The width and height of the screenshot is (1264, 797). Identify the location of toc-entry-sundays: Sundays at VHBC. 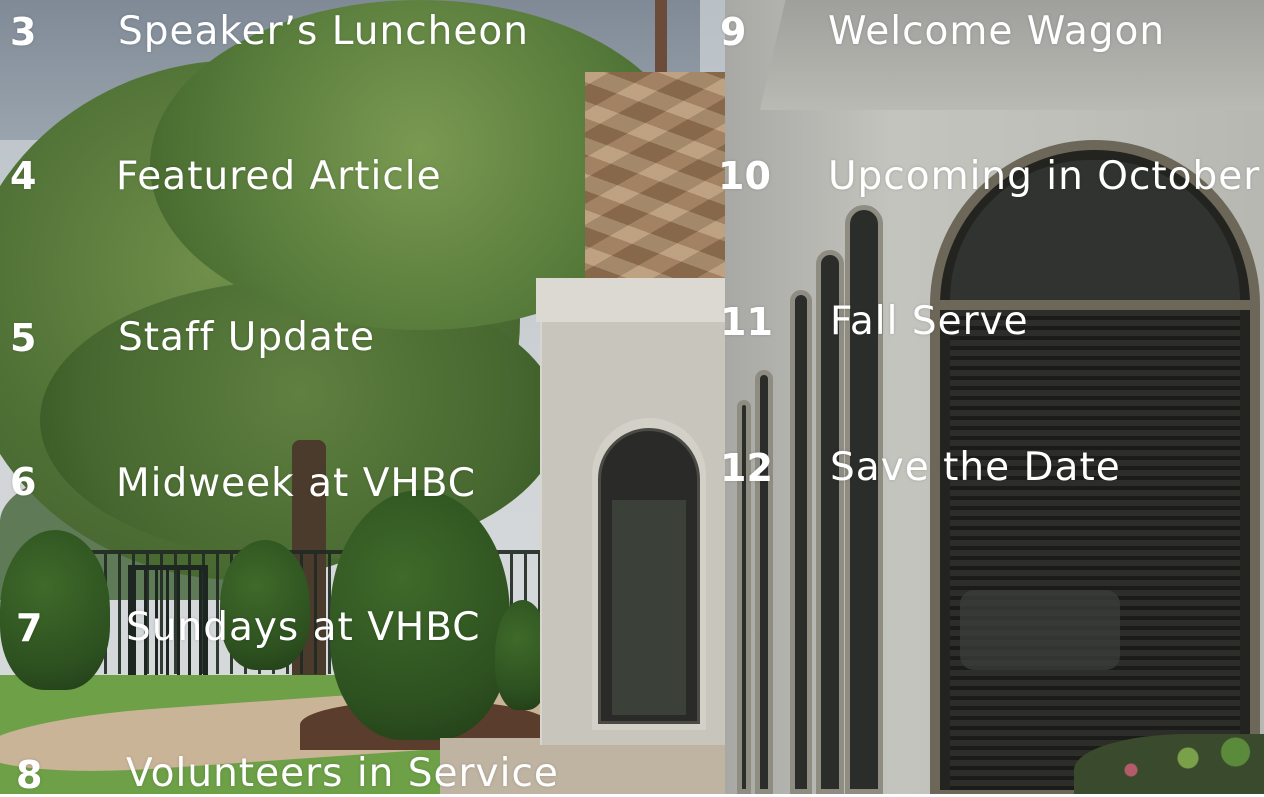
(303, 627).